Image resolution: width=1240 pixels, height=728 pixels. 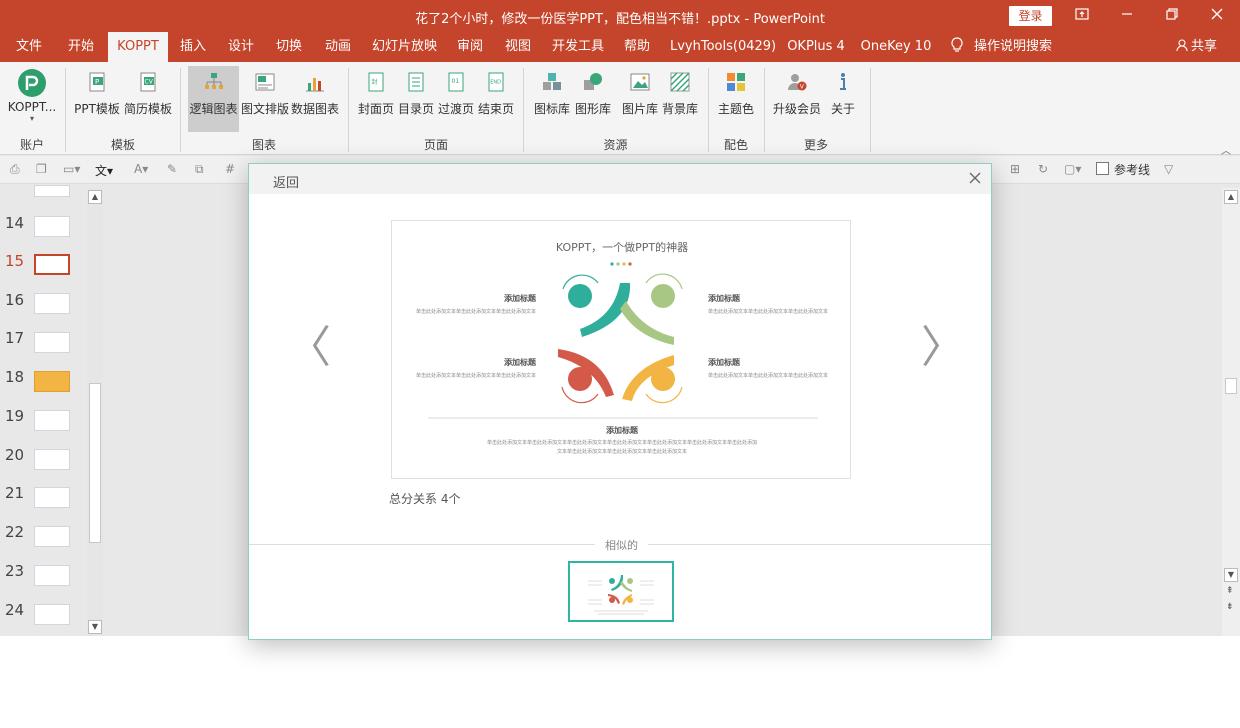 I want to click on tab-koppt: KOPPT, so click(x=138, y=47).